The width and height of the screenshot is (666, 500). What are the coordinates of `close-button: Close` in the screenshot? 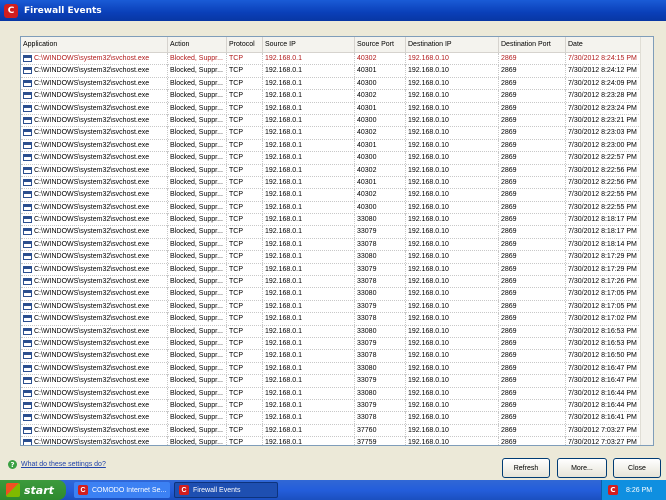 It's located at (637, 468).